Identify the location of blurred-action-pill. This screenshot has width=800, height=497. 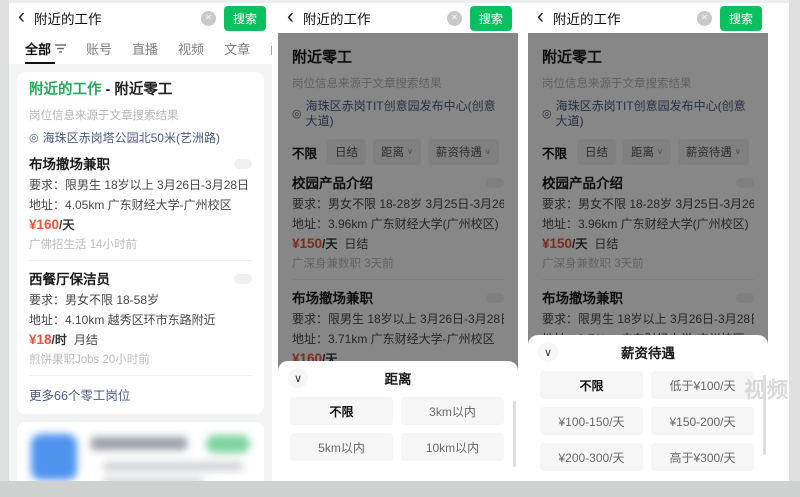
(228, 444).